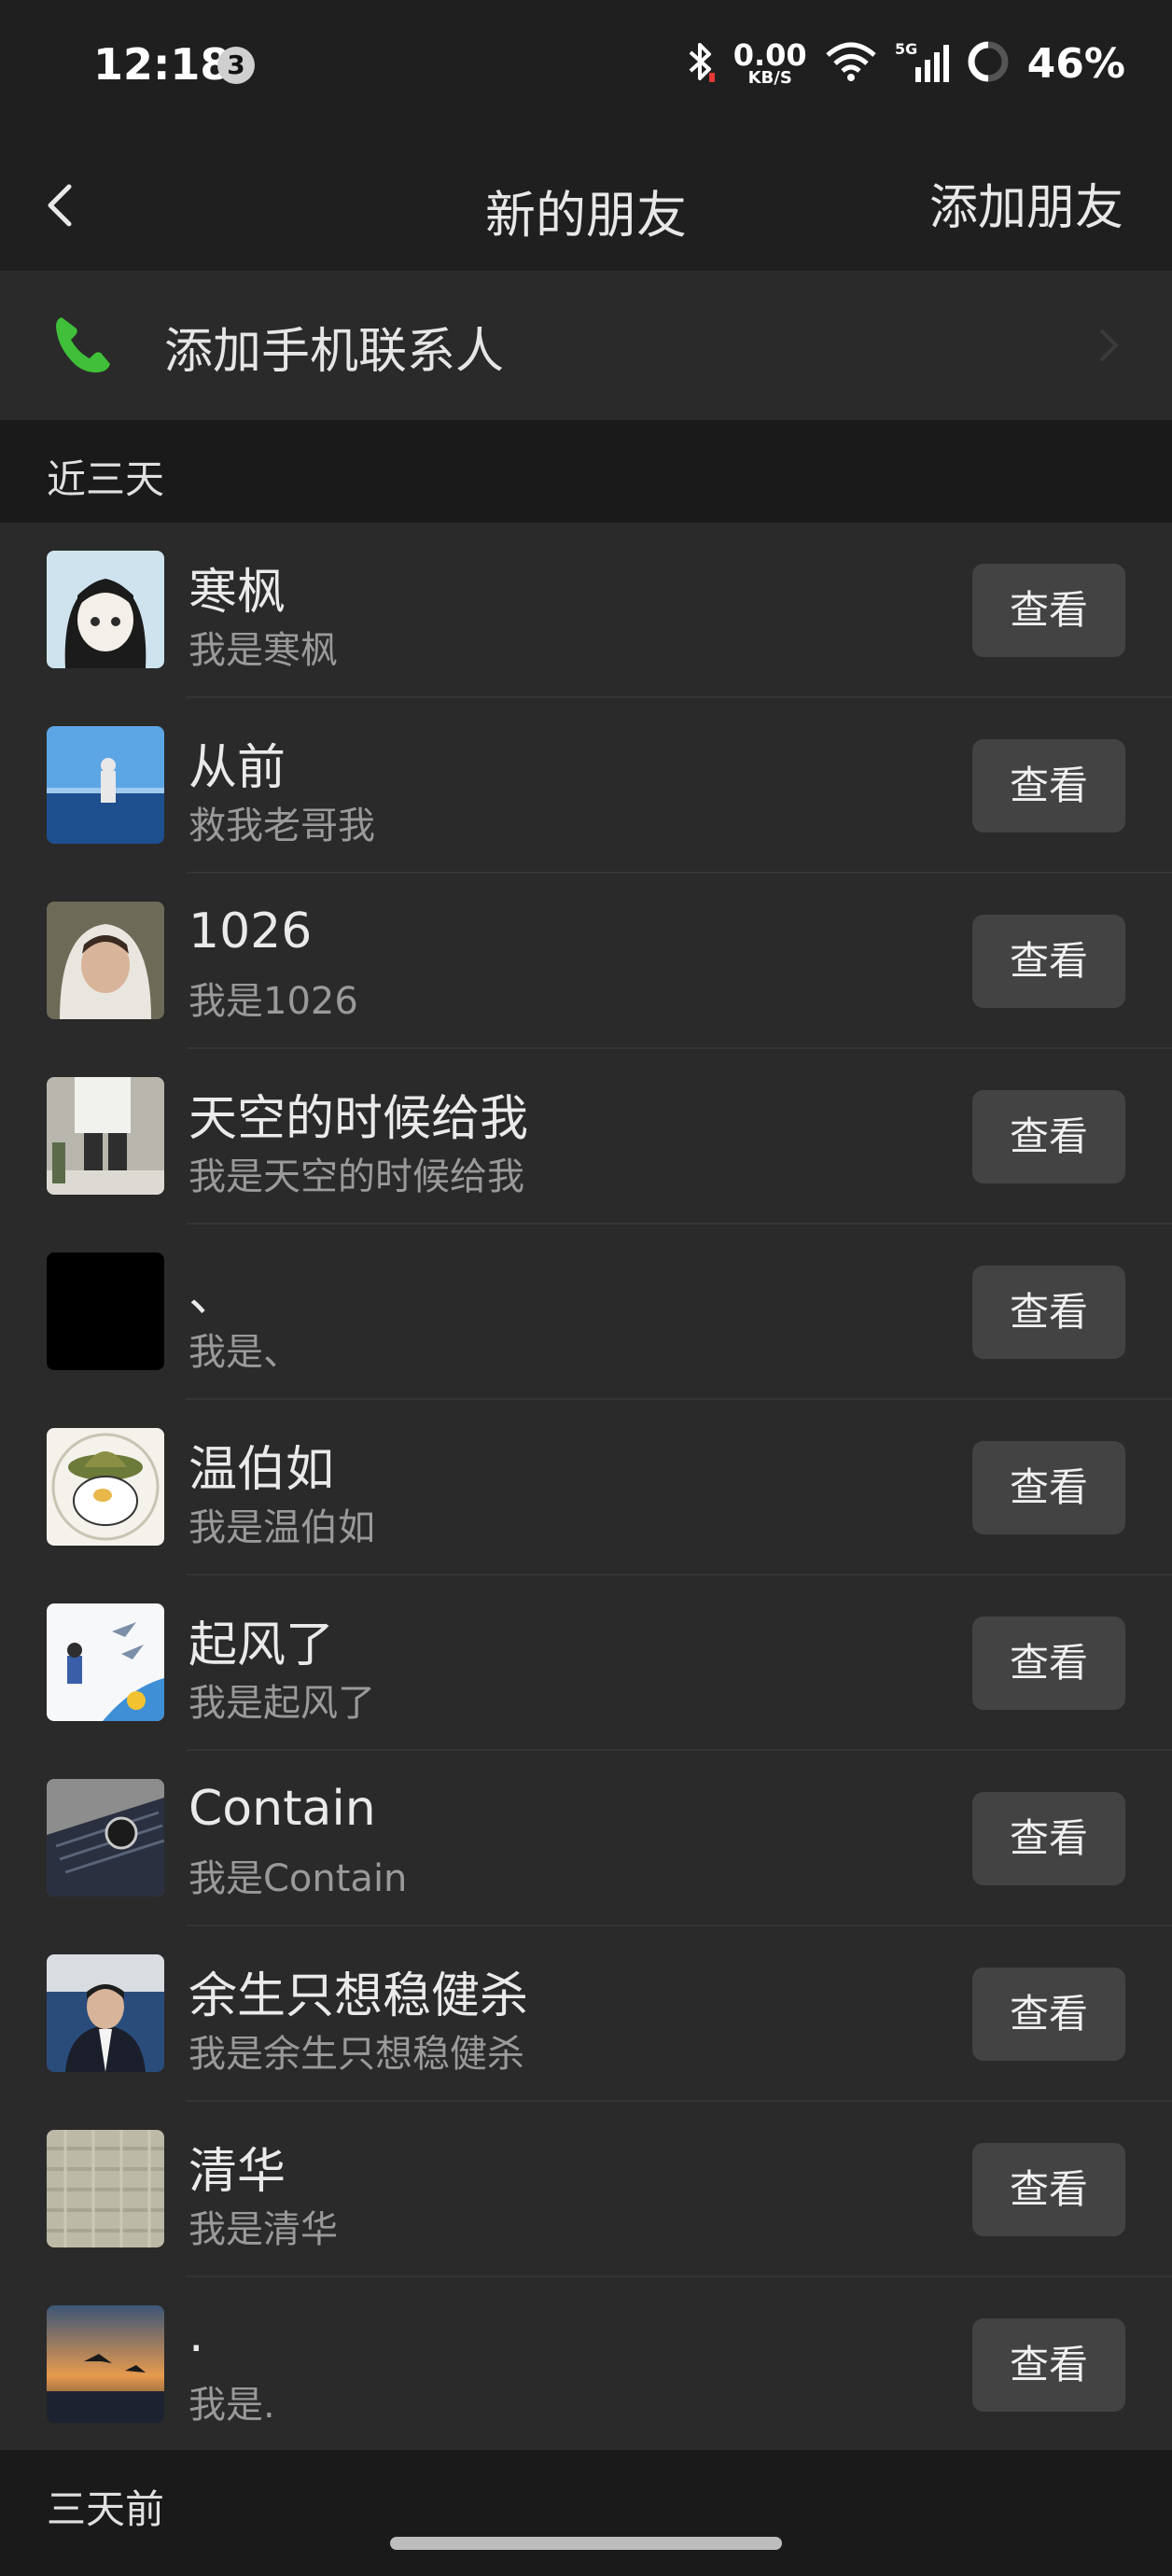 Image resolution: width=1172 pixels, height=2576 pixels. I want to click on request-name: Contain, so click(282, 1809).